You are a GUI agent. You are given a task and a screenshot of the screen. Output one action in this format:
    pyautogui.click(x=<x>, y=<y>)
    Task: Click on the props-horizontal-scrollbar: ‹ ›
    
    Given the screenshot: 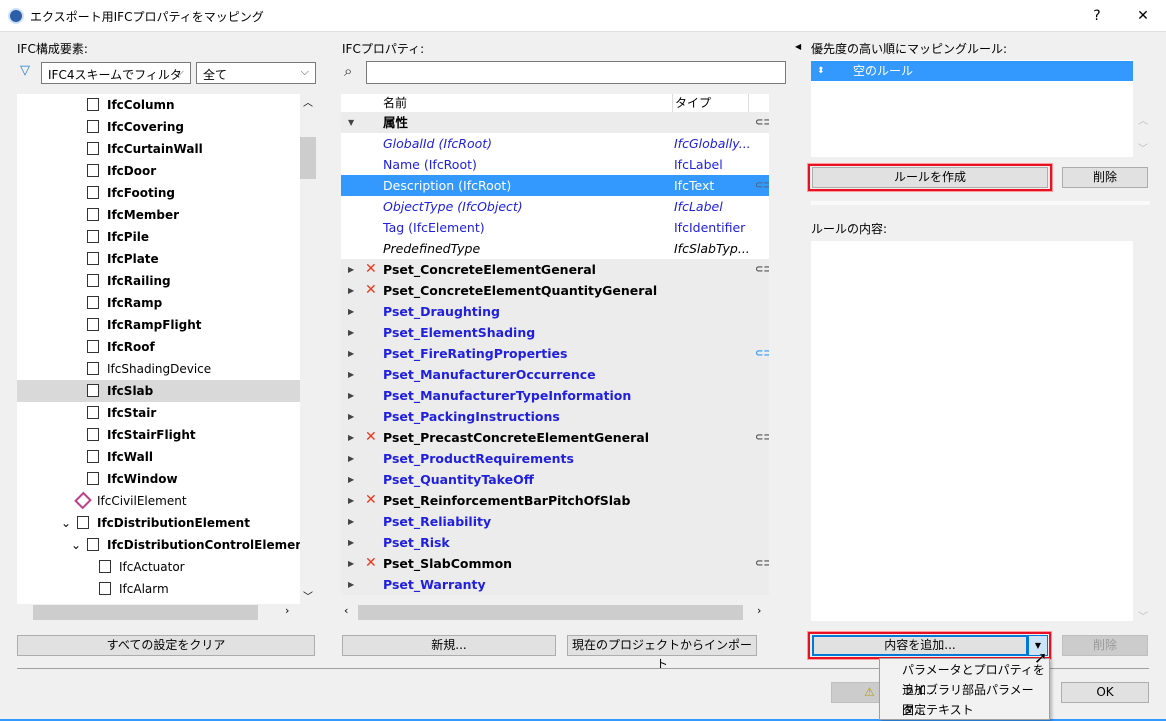 What is the action you would take?
    pyautogui.click(x=555, y=612)
    